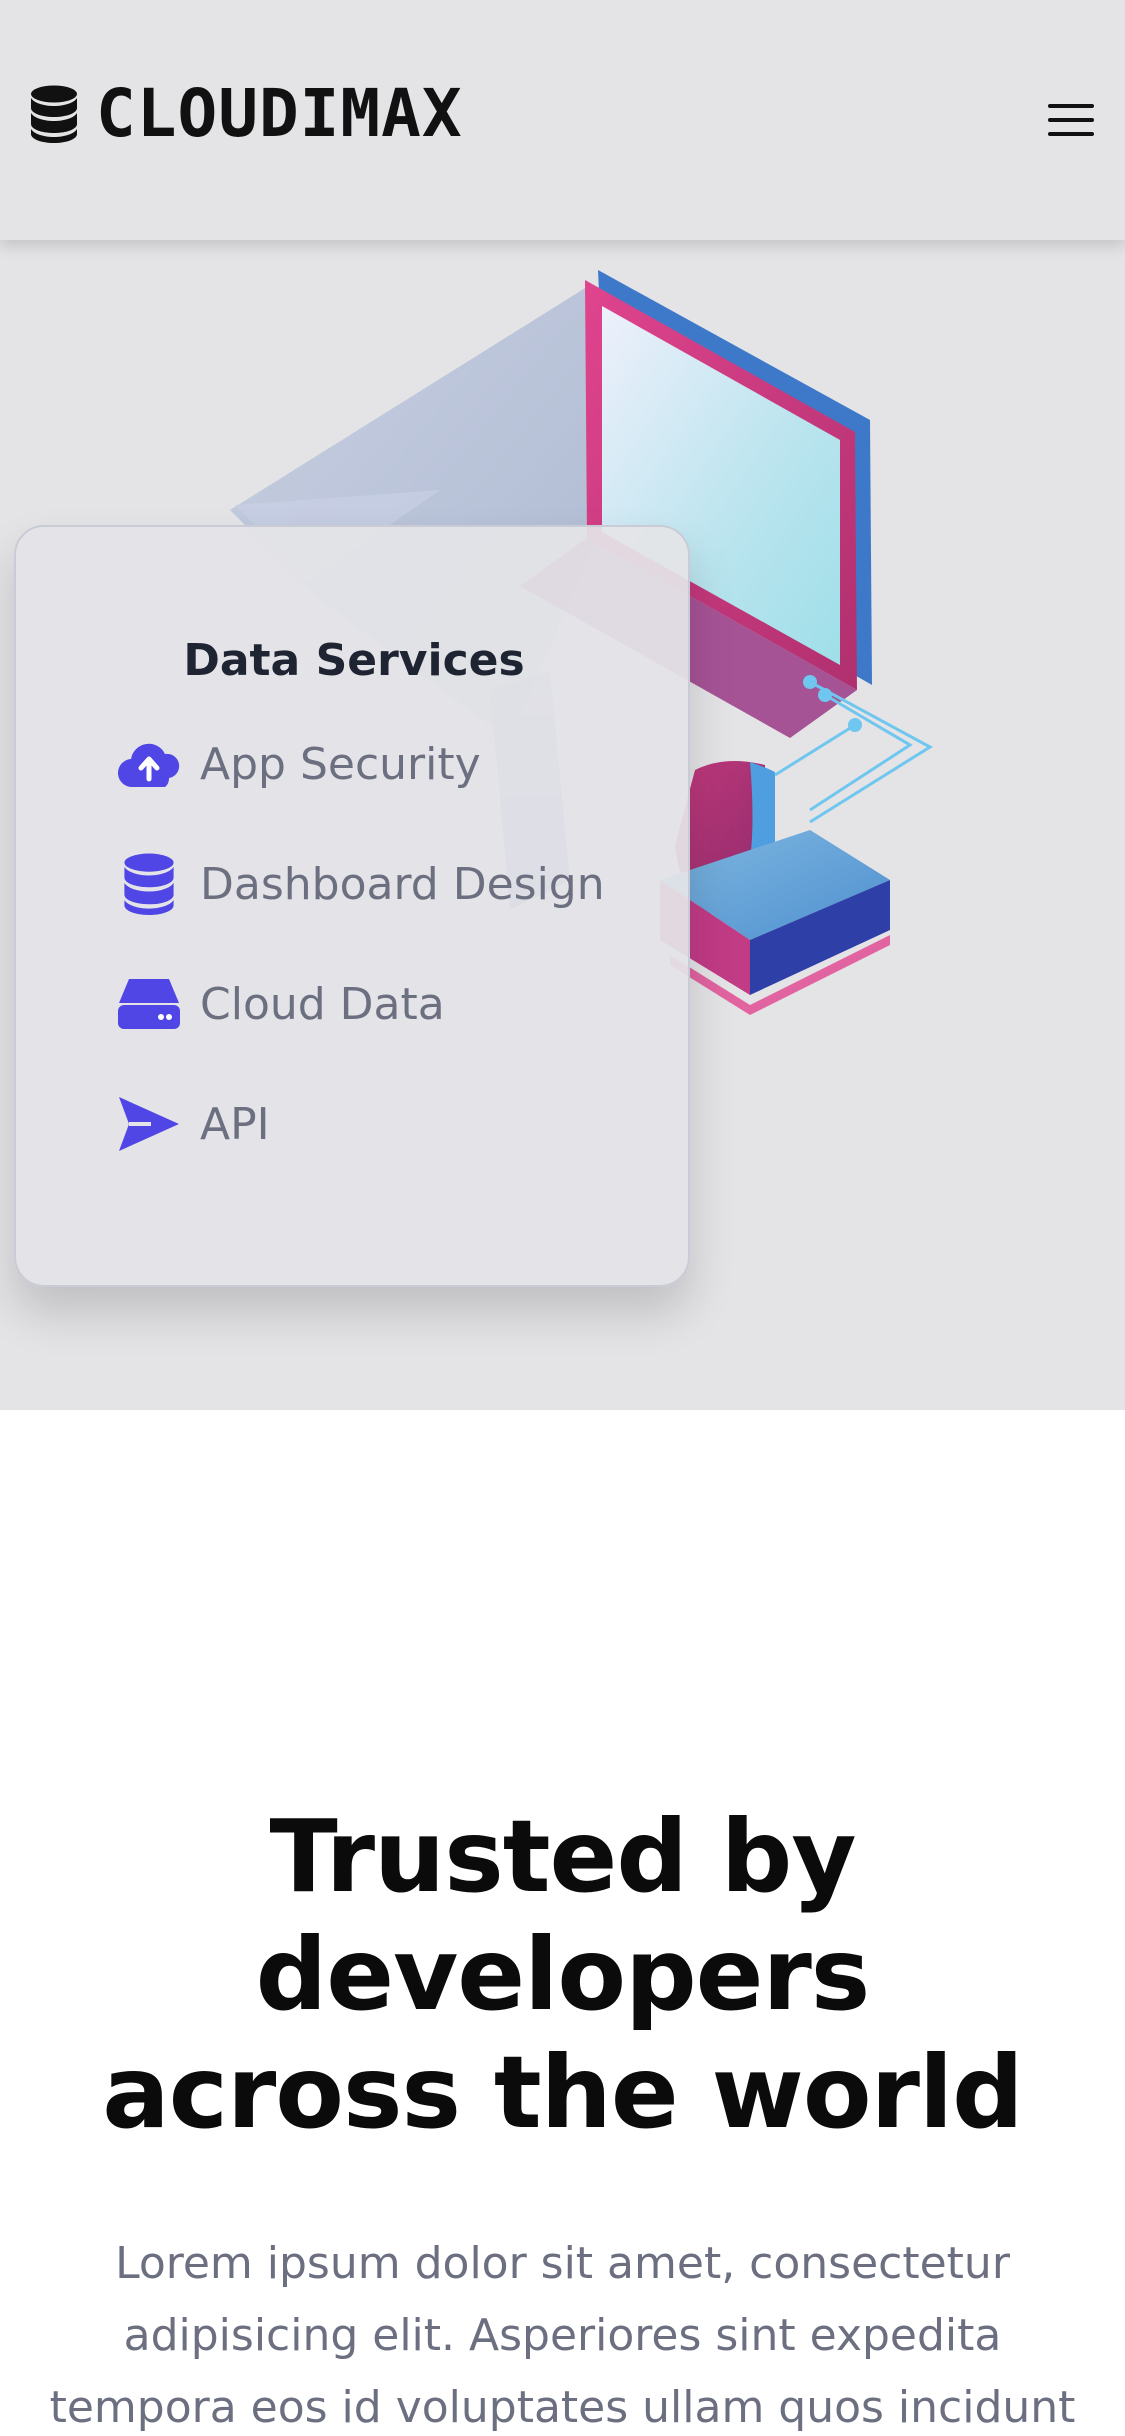 This screenshot has width=1125, height=2436. What do you see at coordinates (279, 113) in the screenshot?
I see `brand-name: CLOUDIMAX` at bounding box center [279, 113].